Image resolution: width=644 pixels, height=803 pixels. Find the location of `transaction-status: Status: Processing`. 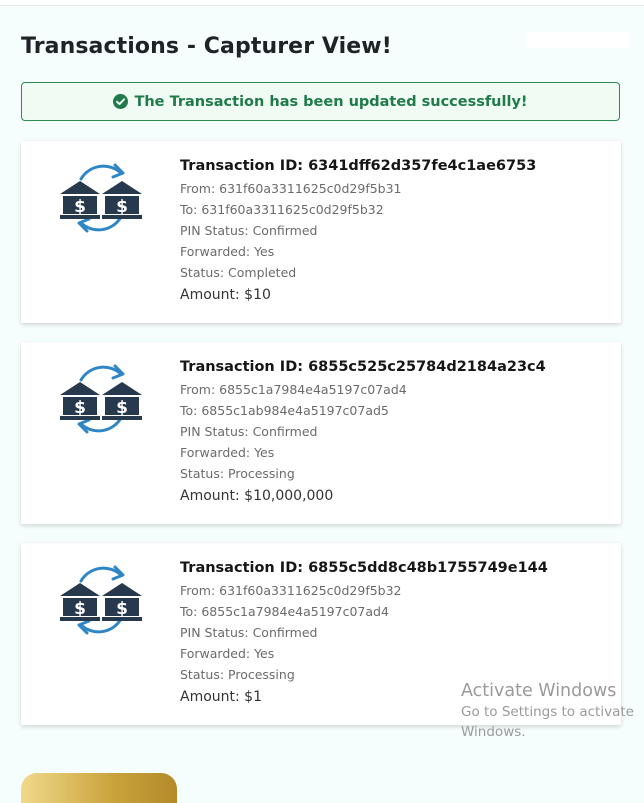

transaction-status: Status: Processing is located at coordinates (237, 473).